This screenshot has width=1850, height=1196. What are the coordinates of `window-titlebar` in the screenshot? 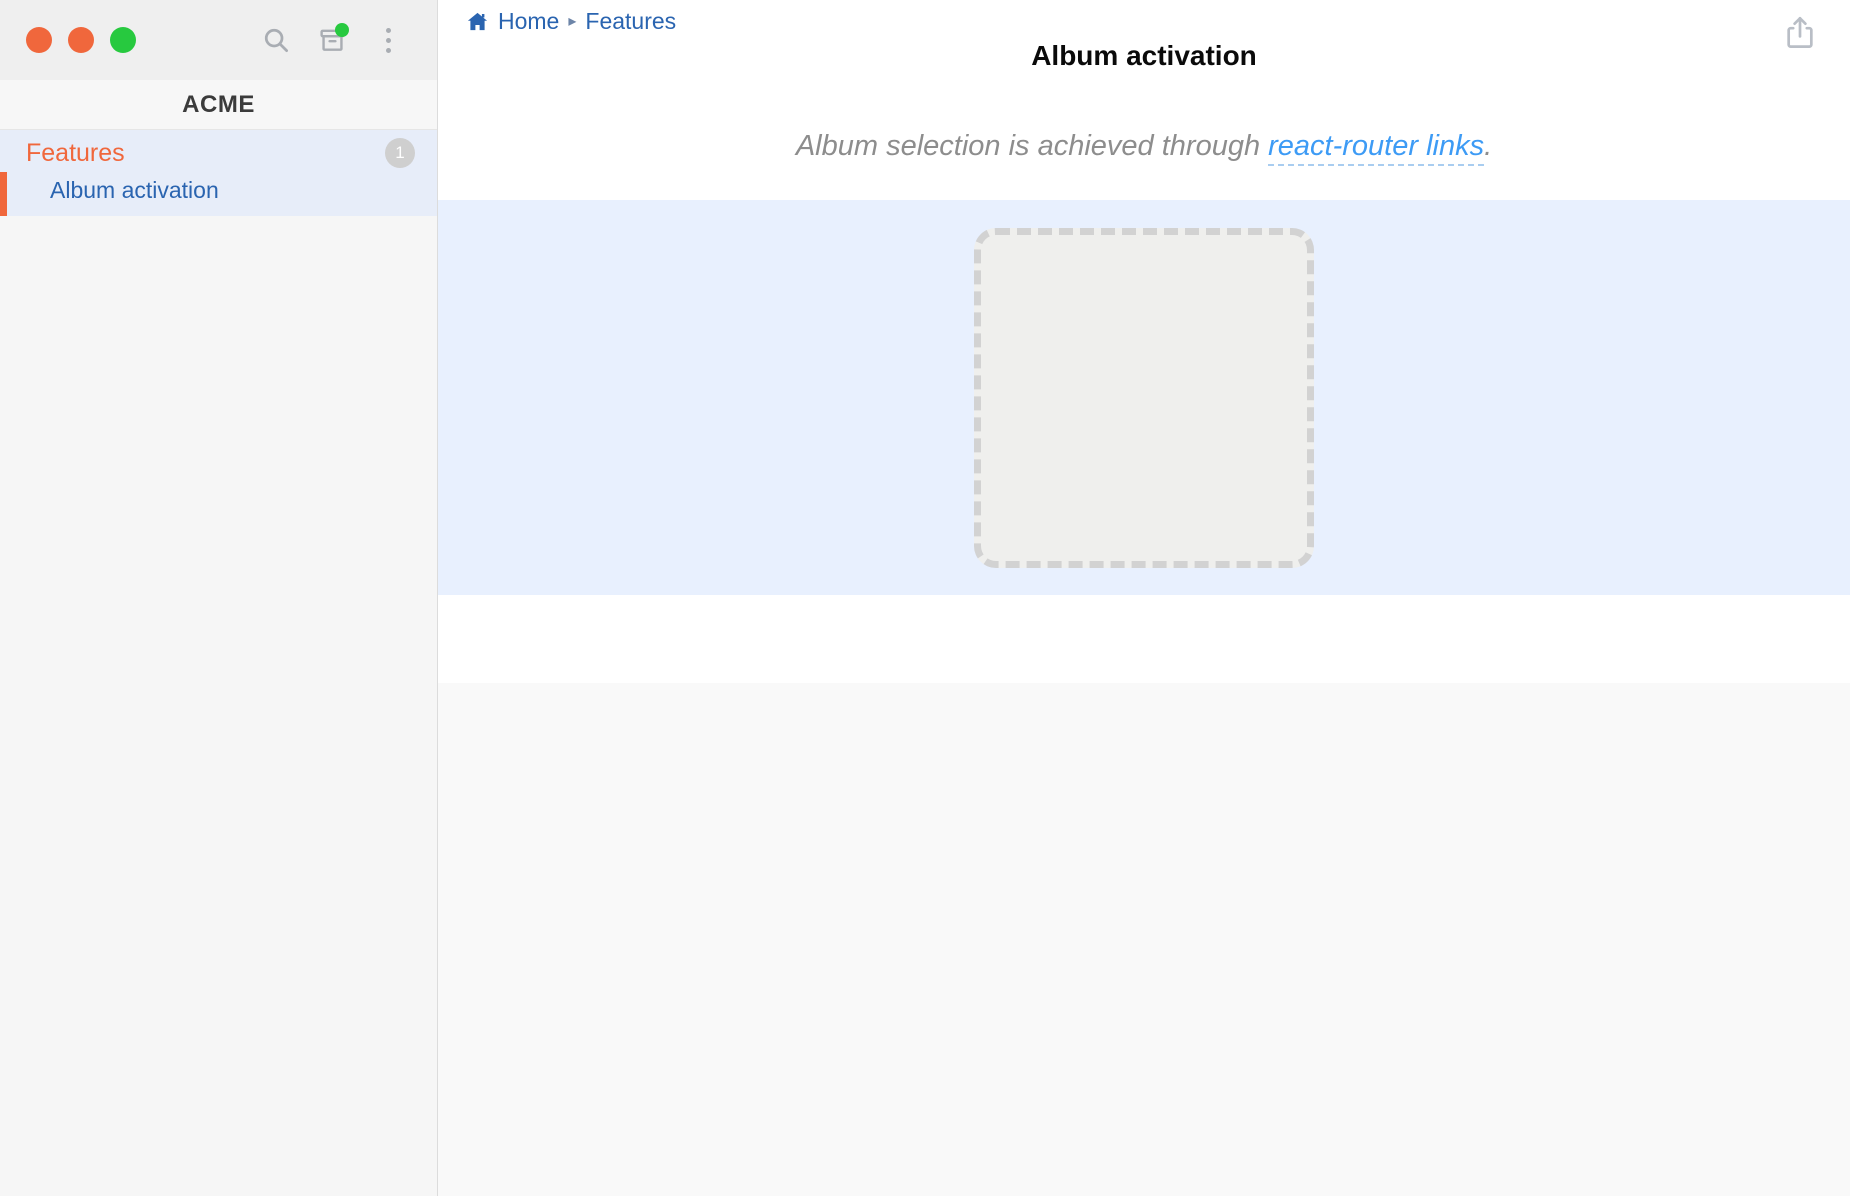 It's located at (218, 40).